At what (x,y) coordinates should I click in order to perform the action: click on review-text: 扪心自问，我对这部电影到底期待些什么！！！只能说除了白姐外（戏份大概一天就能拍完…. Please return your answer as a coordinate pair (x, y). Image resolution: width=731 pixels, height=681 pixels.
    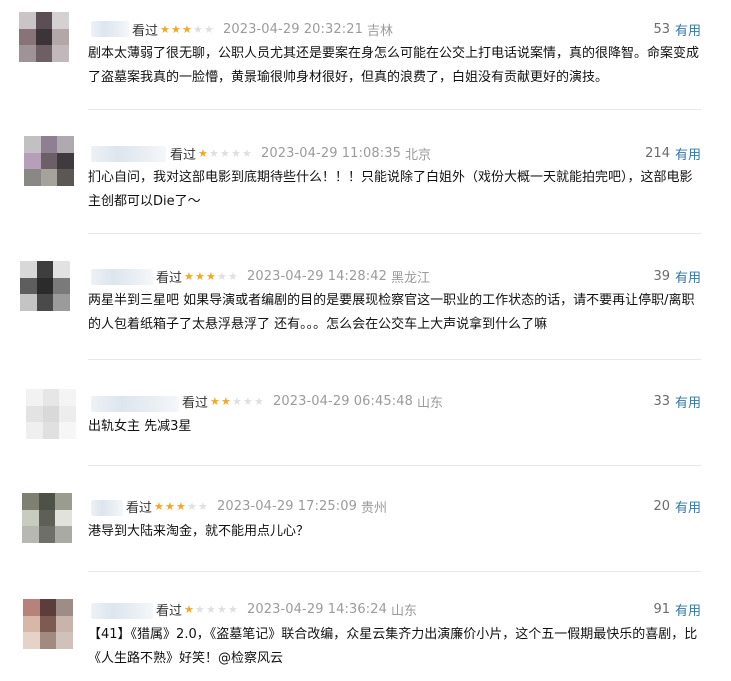
    Looking at the image, I should click on (390, 189).